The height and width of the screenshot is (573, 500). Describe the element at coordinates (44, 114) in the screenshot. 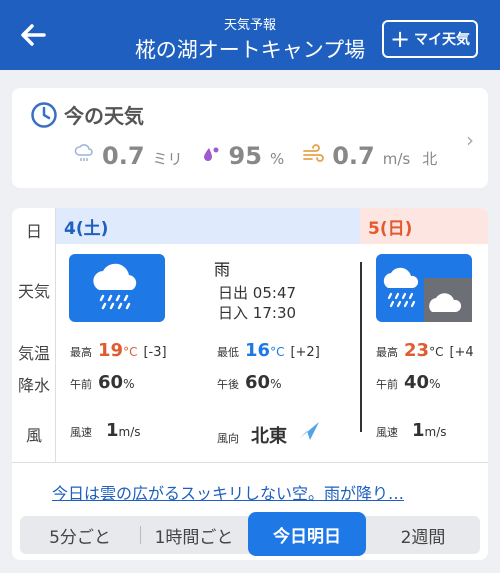

I see `clock-icon` at that location.